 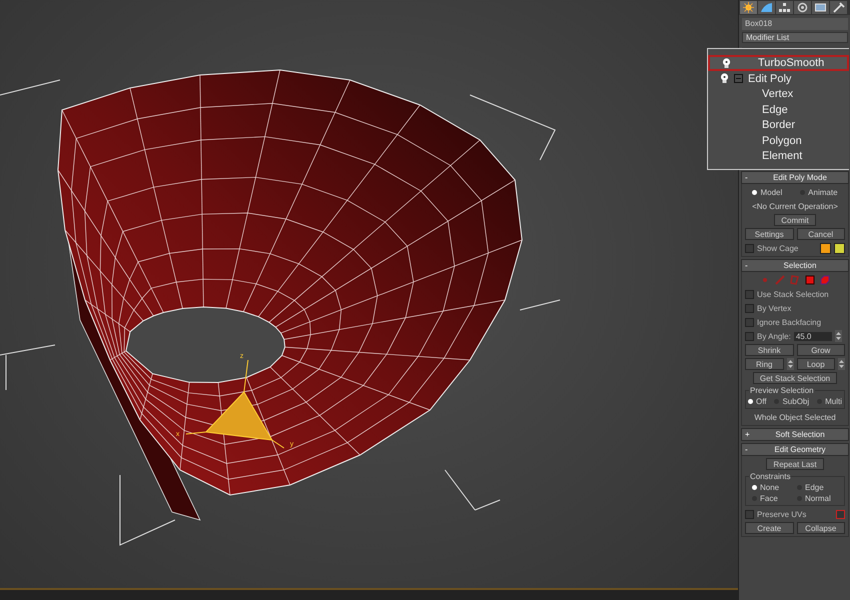 I want to click on checkbox: By Angle:, so click(x=768, y=336).